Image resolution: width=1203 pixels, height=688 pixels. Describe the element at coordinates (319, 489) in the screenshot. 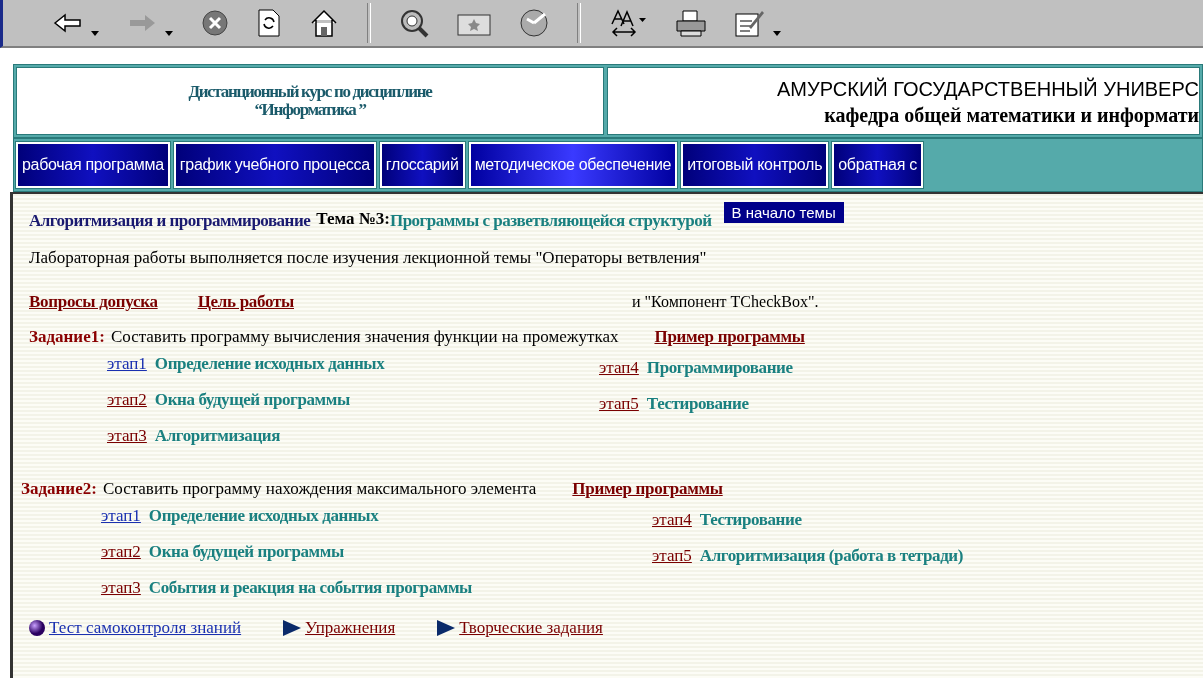

I see `task-text: Составить программу нахождения максимального элемента` at that location.